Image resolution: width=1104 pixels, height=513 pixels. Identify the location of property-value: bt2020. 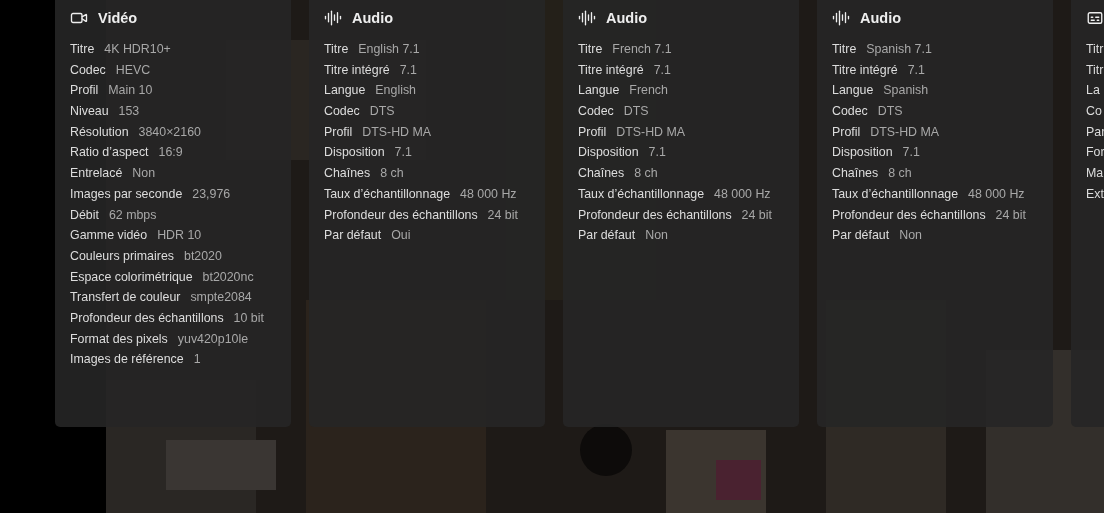
(203, 256).